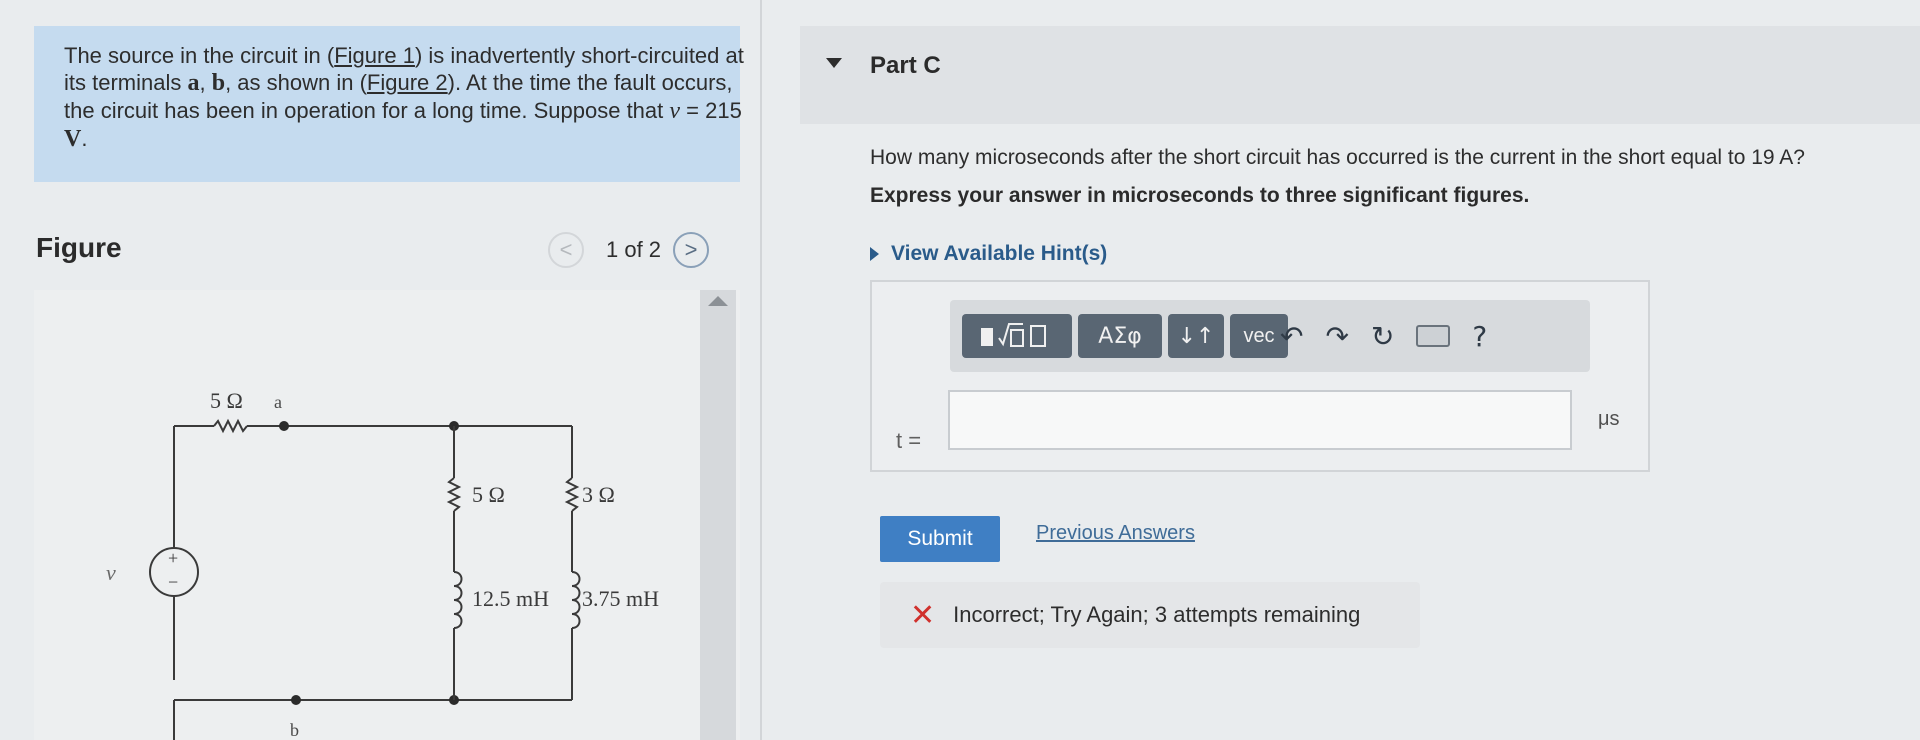 The width and height of the screenshot is (1920, 740). What do you see at coordinates (382, 564) in the screenshot?
I see `circuit-diagram: + − v a b 5 Ω 5 Ω 12.5 mH 3 Ω 3.75 mH` at bounding box center [382, 564].